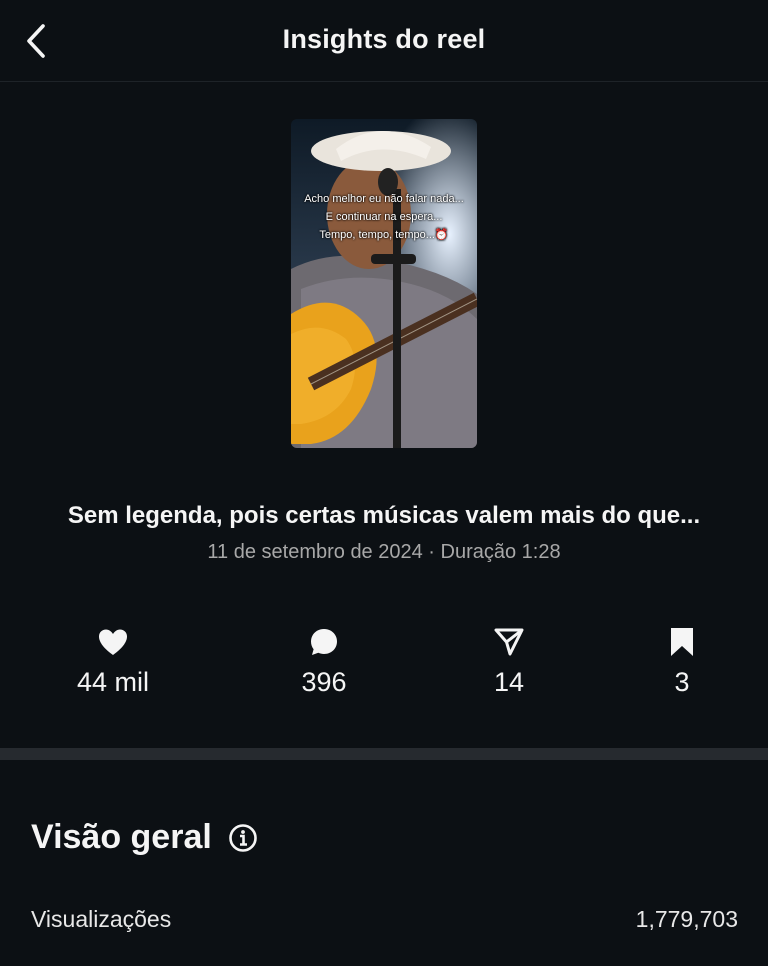  Describe the element at coordinates (324, 642) in the screenshot. I see `comment-icon` at that location.